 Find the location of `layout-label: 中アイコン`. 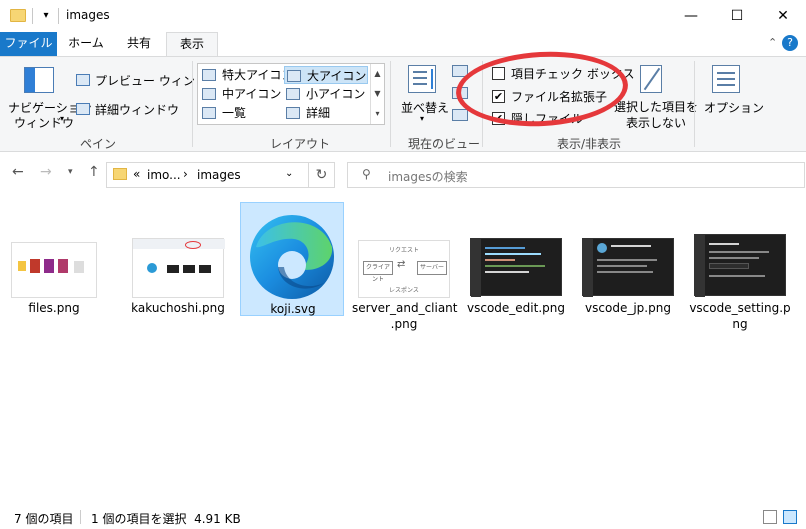

layout-label: 中アイコン is located at coordinates (252, 94).